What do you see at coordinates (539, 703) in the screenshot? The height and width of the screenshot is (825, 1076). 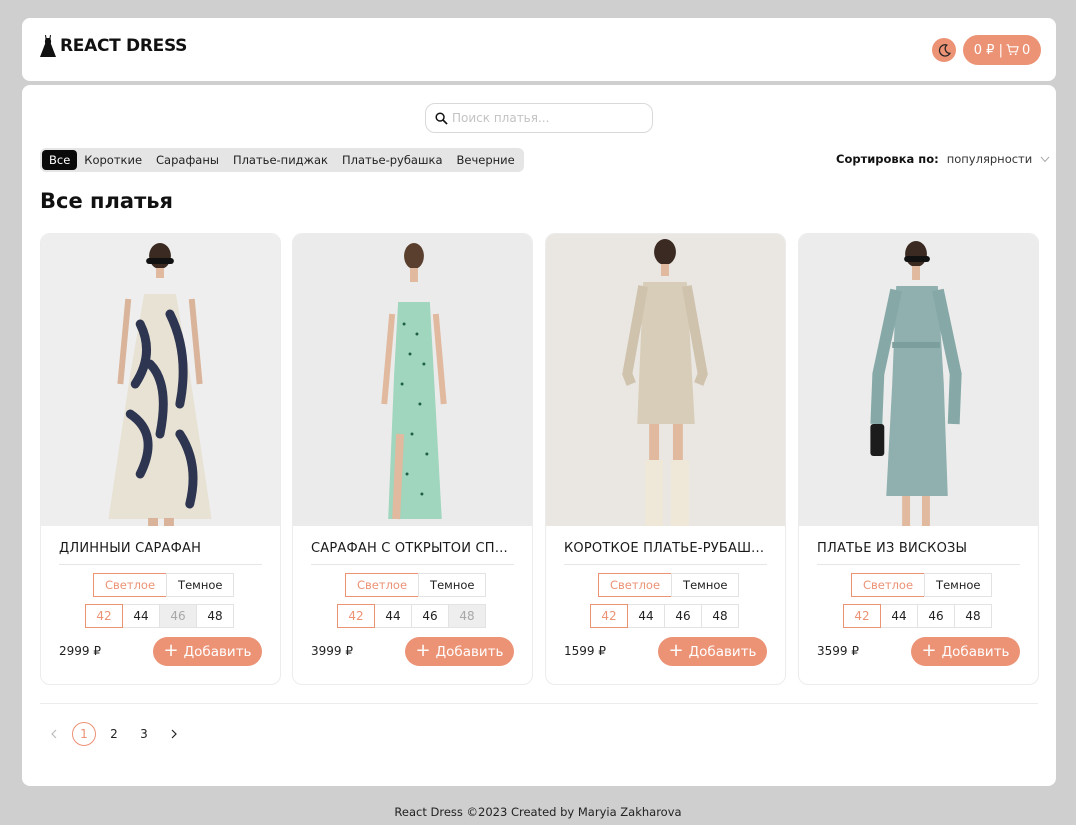 I see `divider` at bounding box center [539, 703].